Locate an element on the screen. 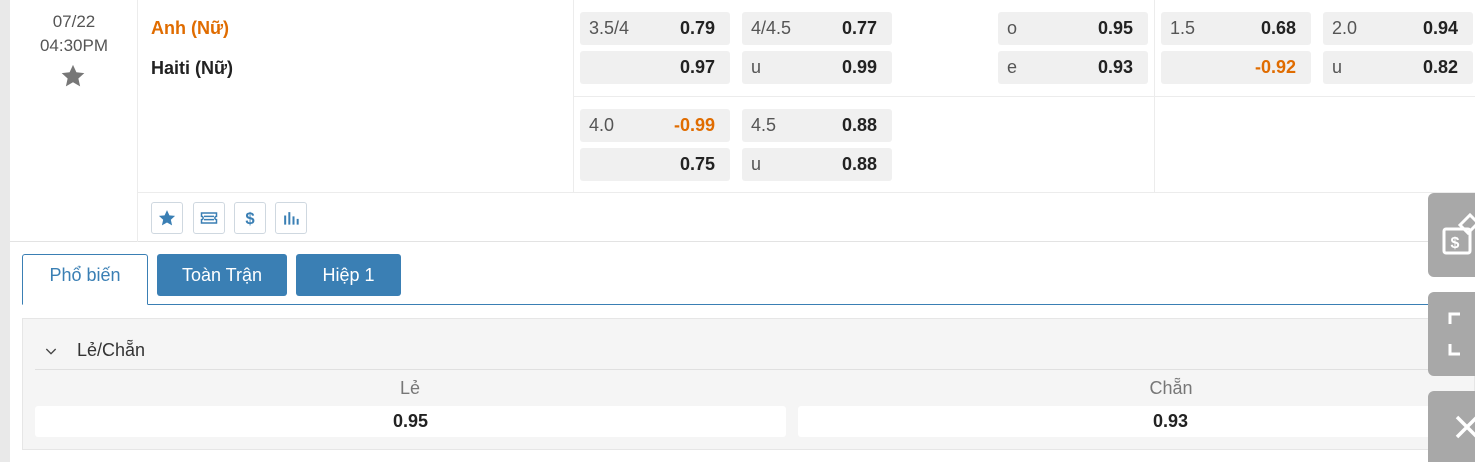  favorite-button is located at coordinates (167, 218).